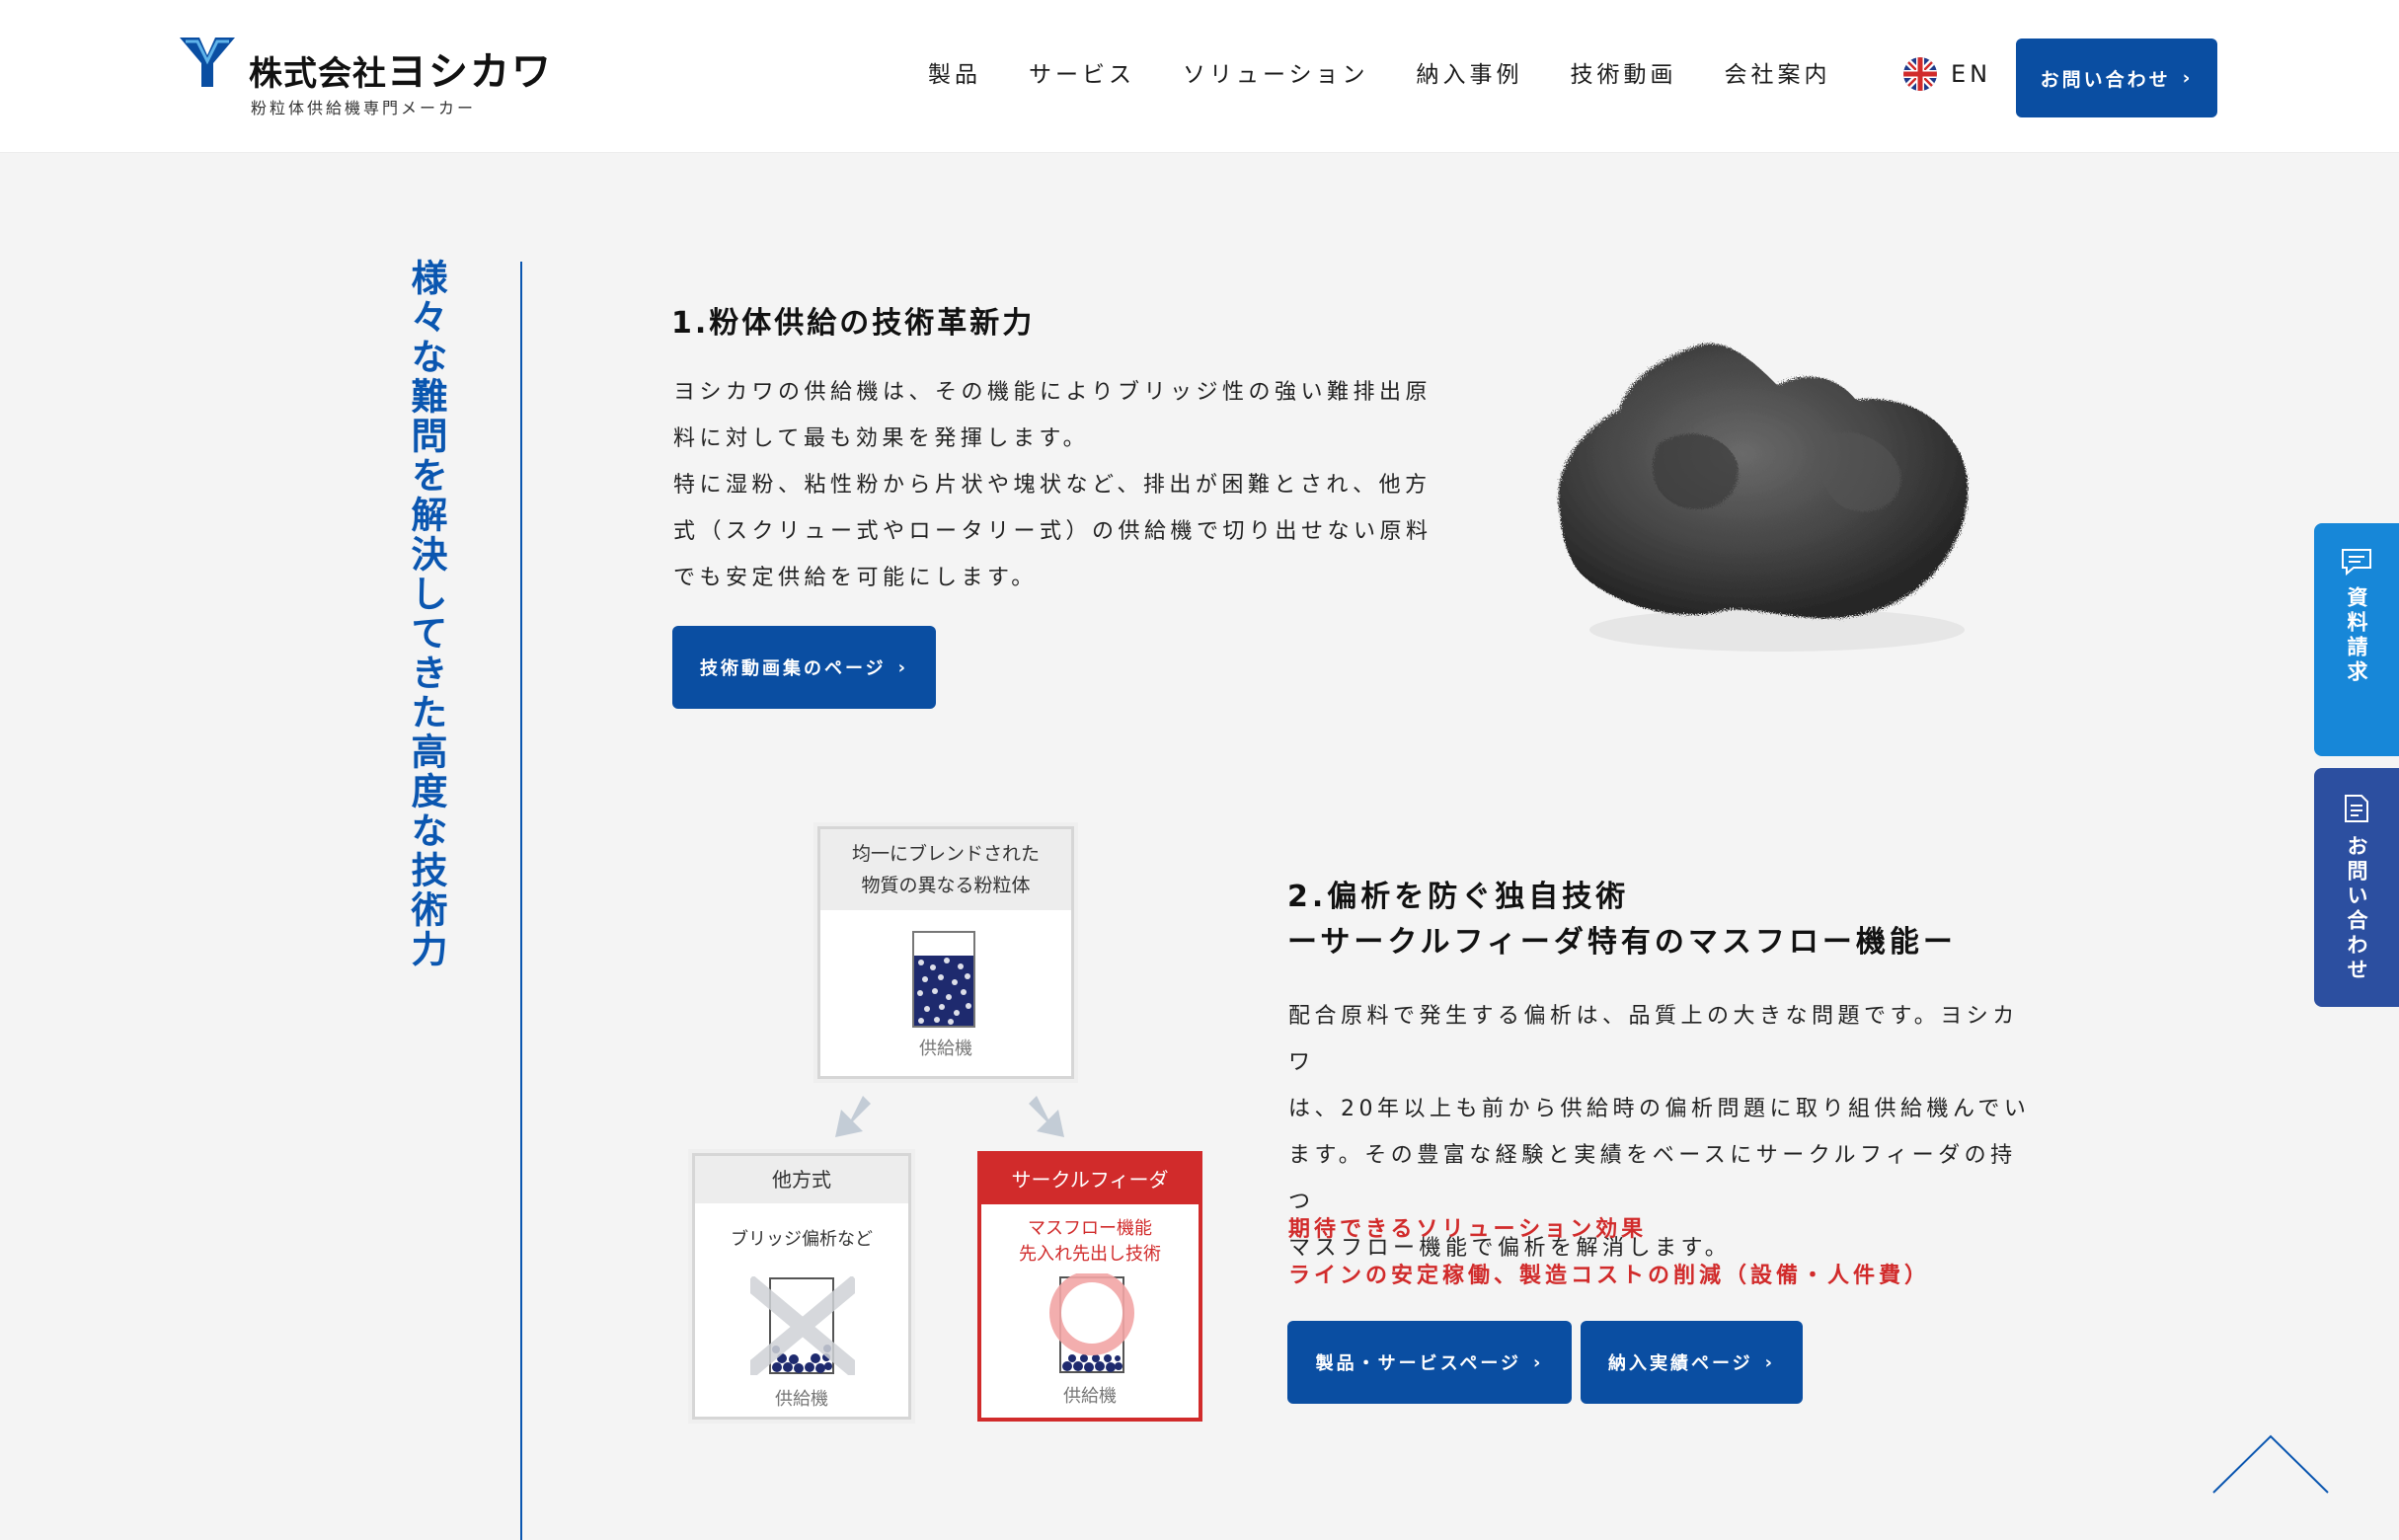 This screenshot has height=1540, width=2399. What do you see at coordinates (1653, 1039) in the screenshot?
I see `section2-line: 配合原料で発生する偏析は、品質上の大きな問題です。ヨシカワ` at bounding box center [1653, 1039].